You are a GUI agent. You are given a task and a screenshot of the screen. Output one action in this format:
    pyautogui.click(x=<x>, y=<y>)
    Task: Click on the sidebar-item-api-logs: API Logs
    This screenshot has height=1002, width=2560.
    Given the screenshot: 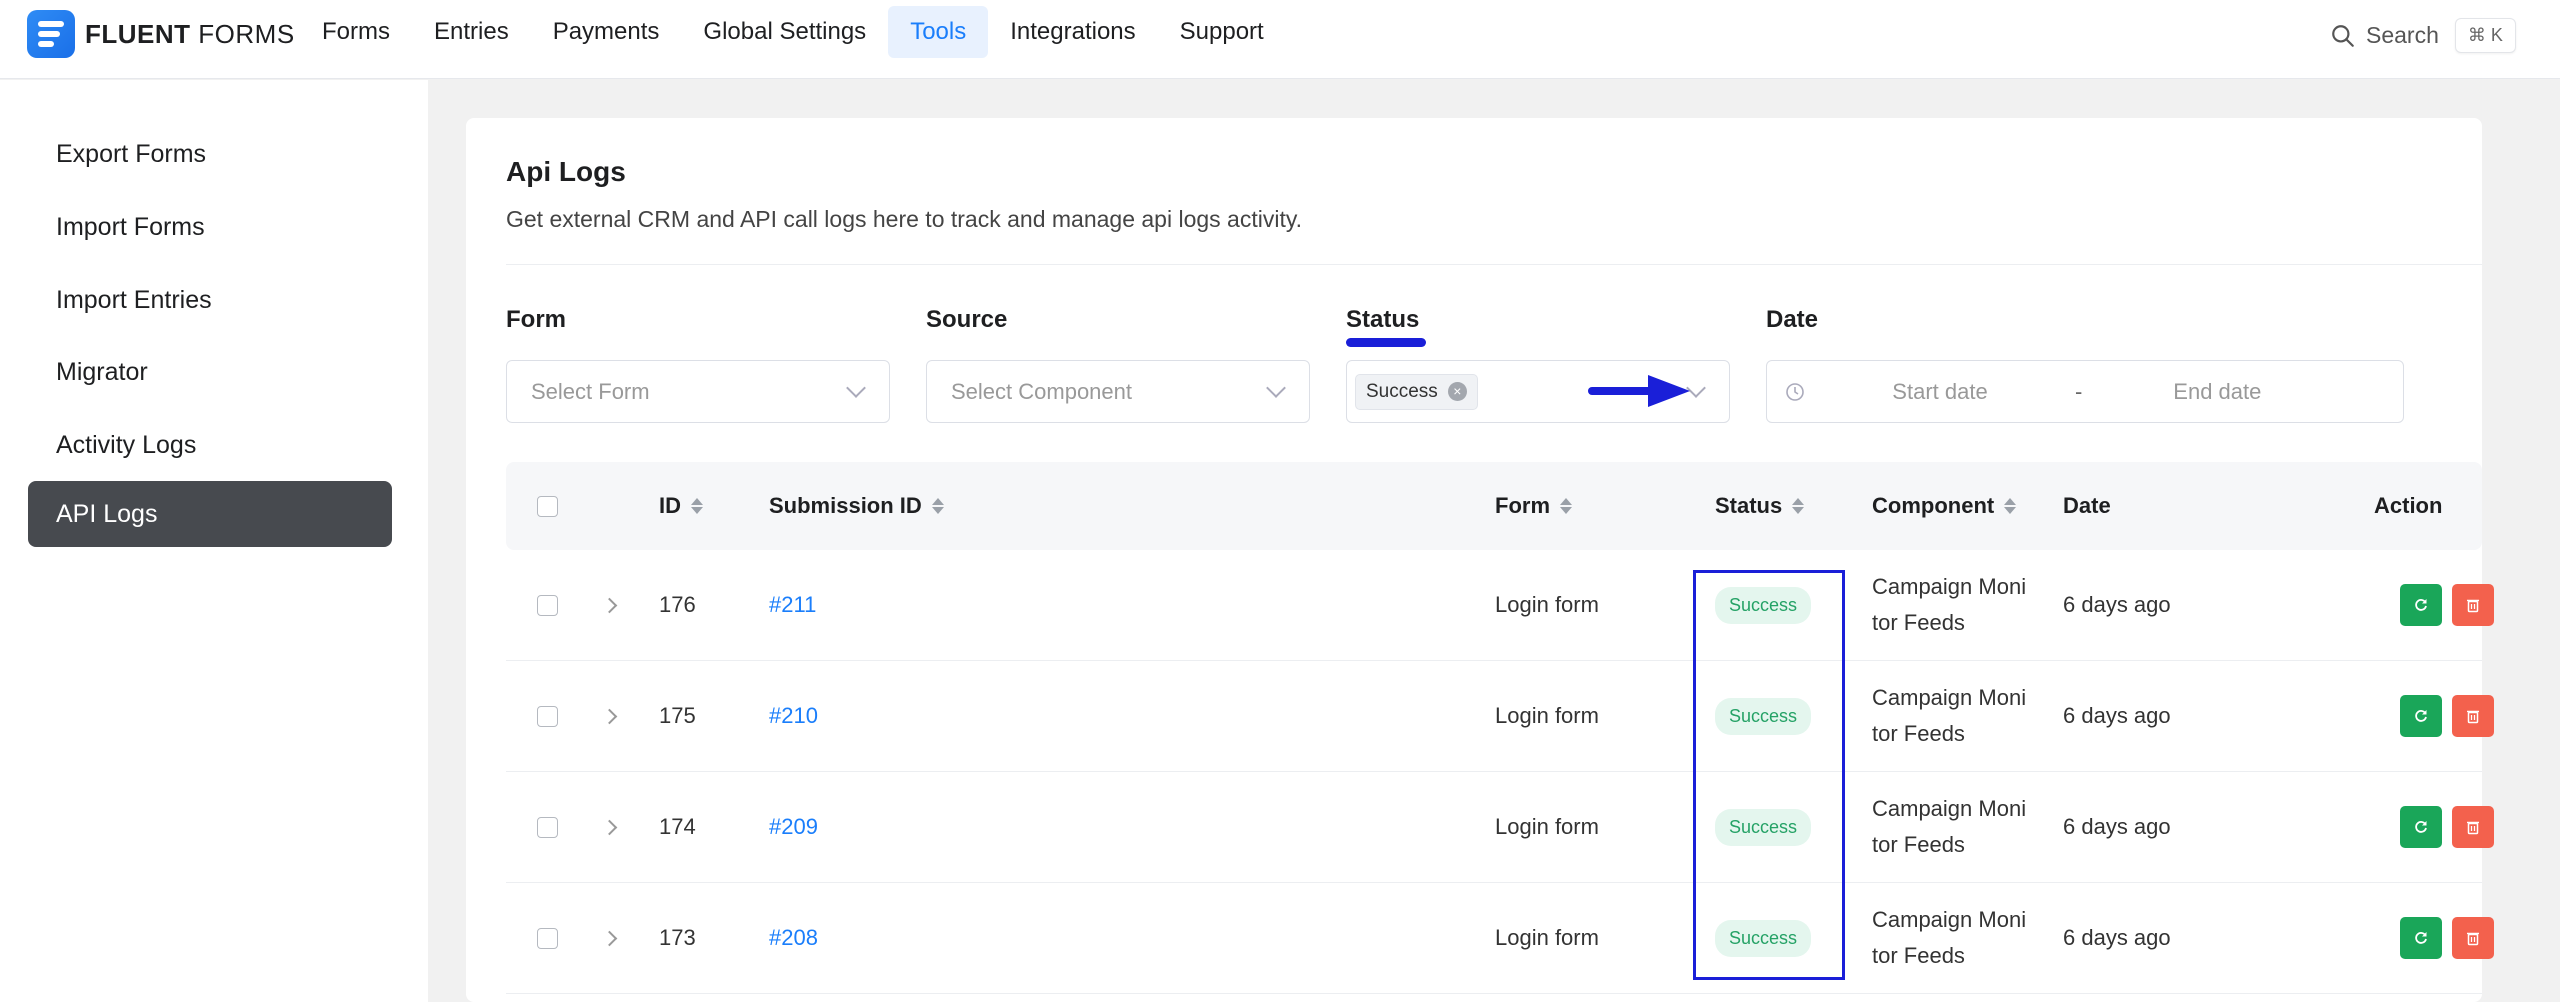 What is the action you would take?
    pyautogui.click(x=210, y=514)
    